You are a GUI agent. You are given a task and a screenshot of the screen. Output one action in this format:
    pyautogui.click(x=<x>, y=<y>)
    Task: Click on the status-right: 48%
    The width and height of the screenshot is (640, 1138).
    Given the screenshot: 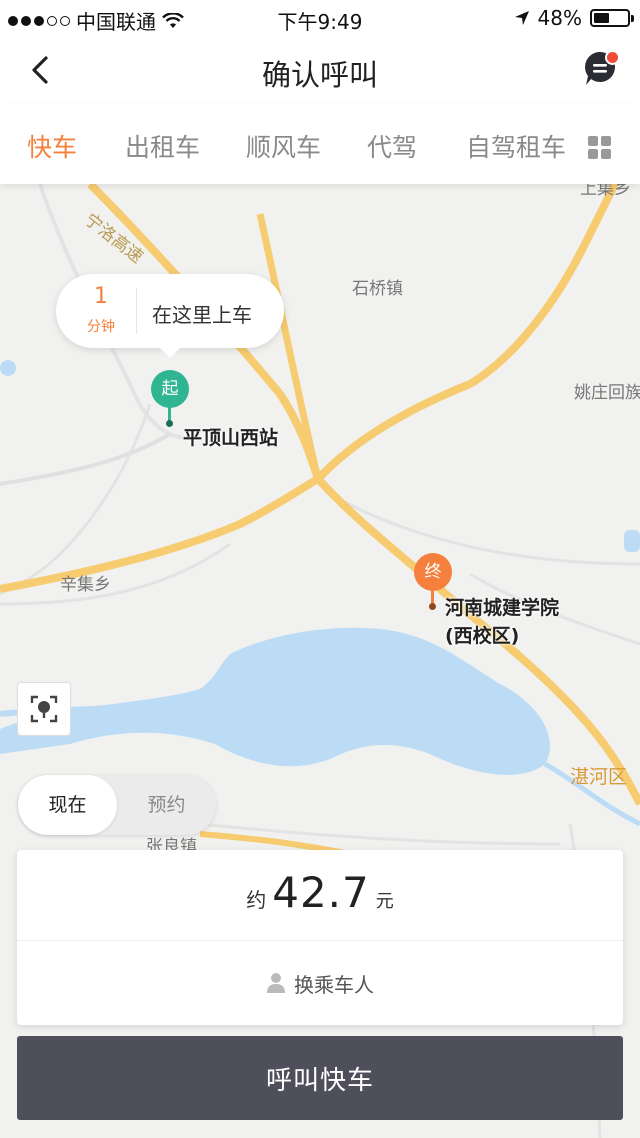 What is the action you would take?
    pyautogui.click(x=574, y=18)
    